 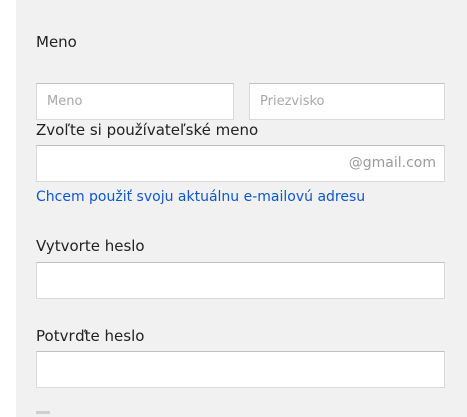 I want to click on confirm-password-label: Potvrďte heslo, so click(x=90, y=336).